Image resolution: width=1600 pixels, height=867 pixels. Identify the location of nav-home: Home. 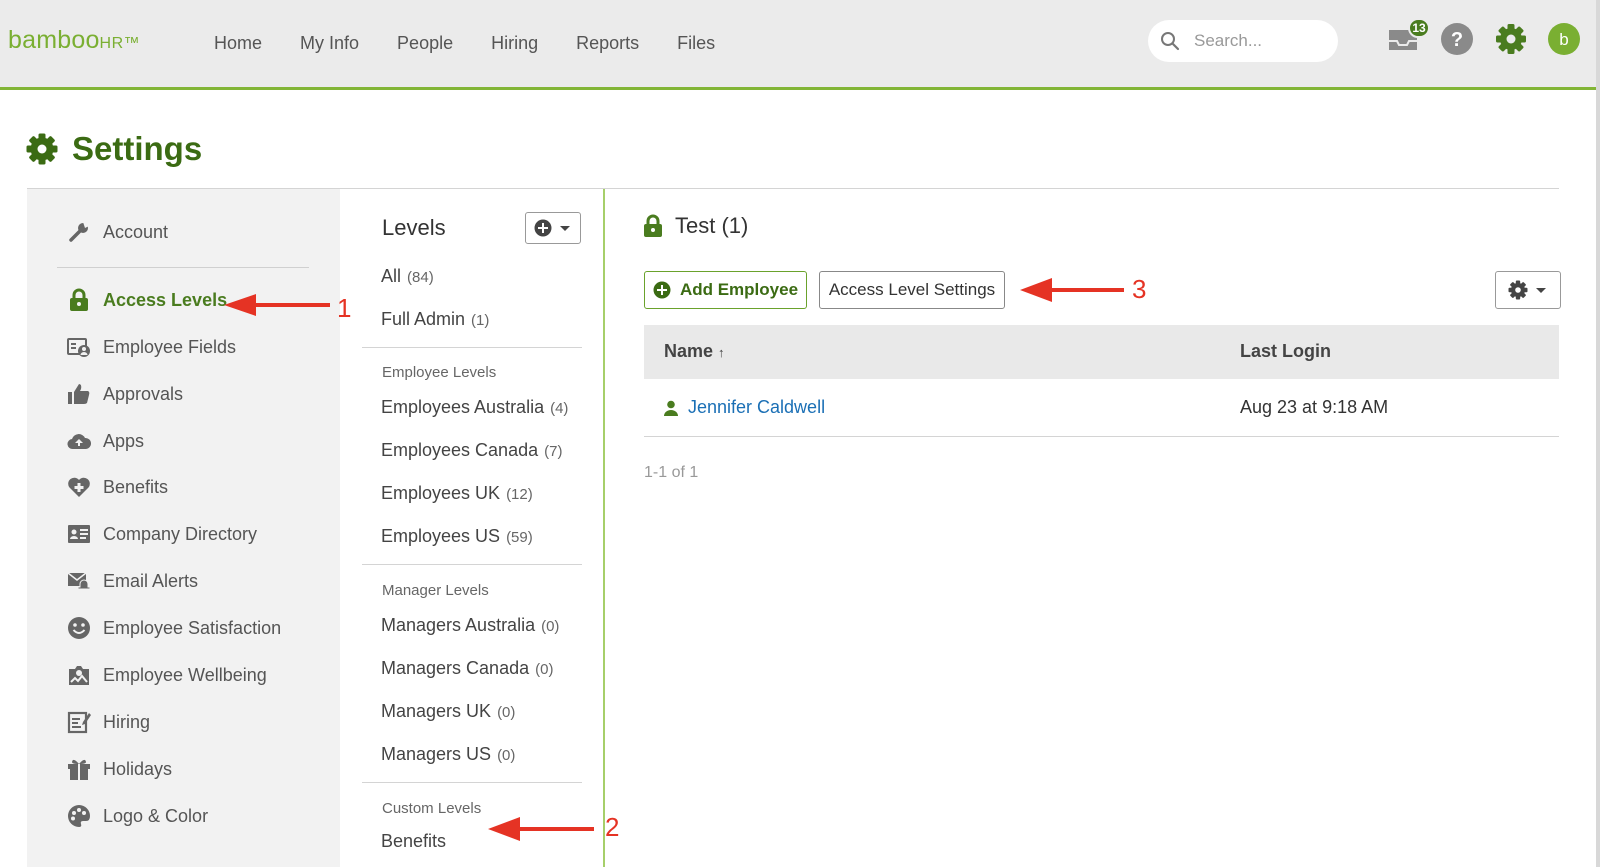
(238, 43).